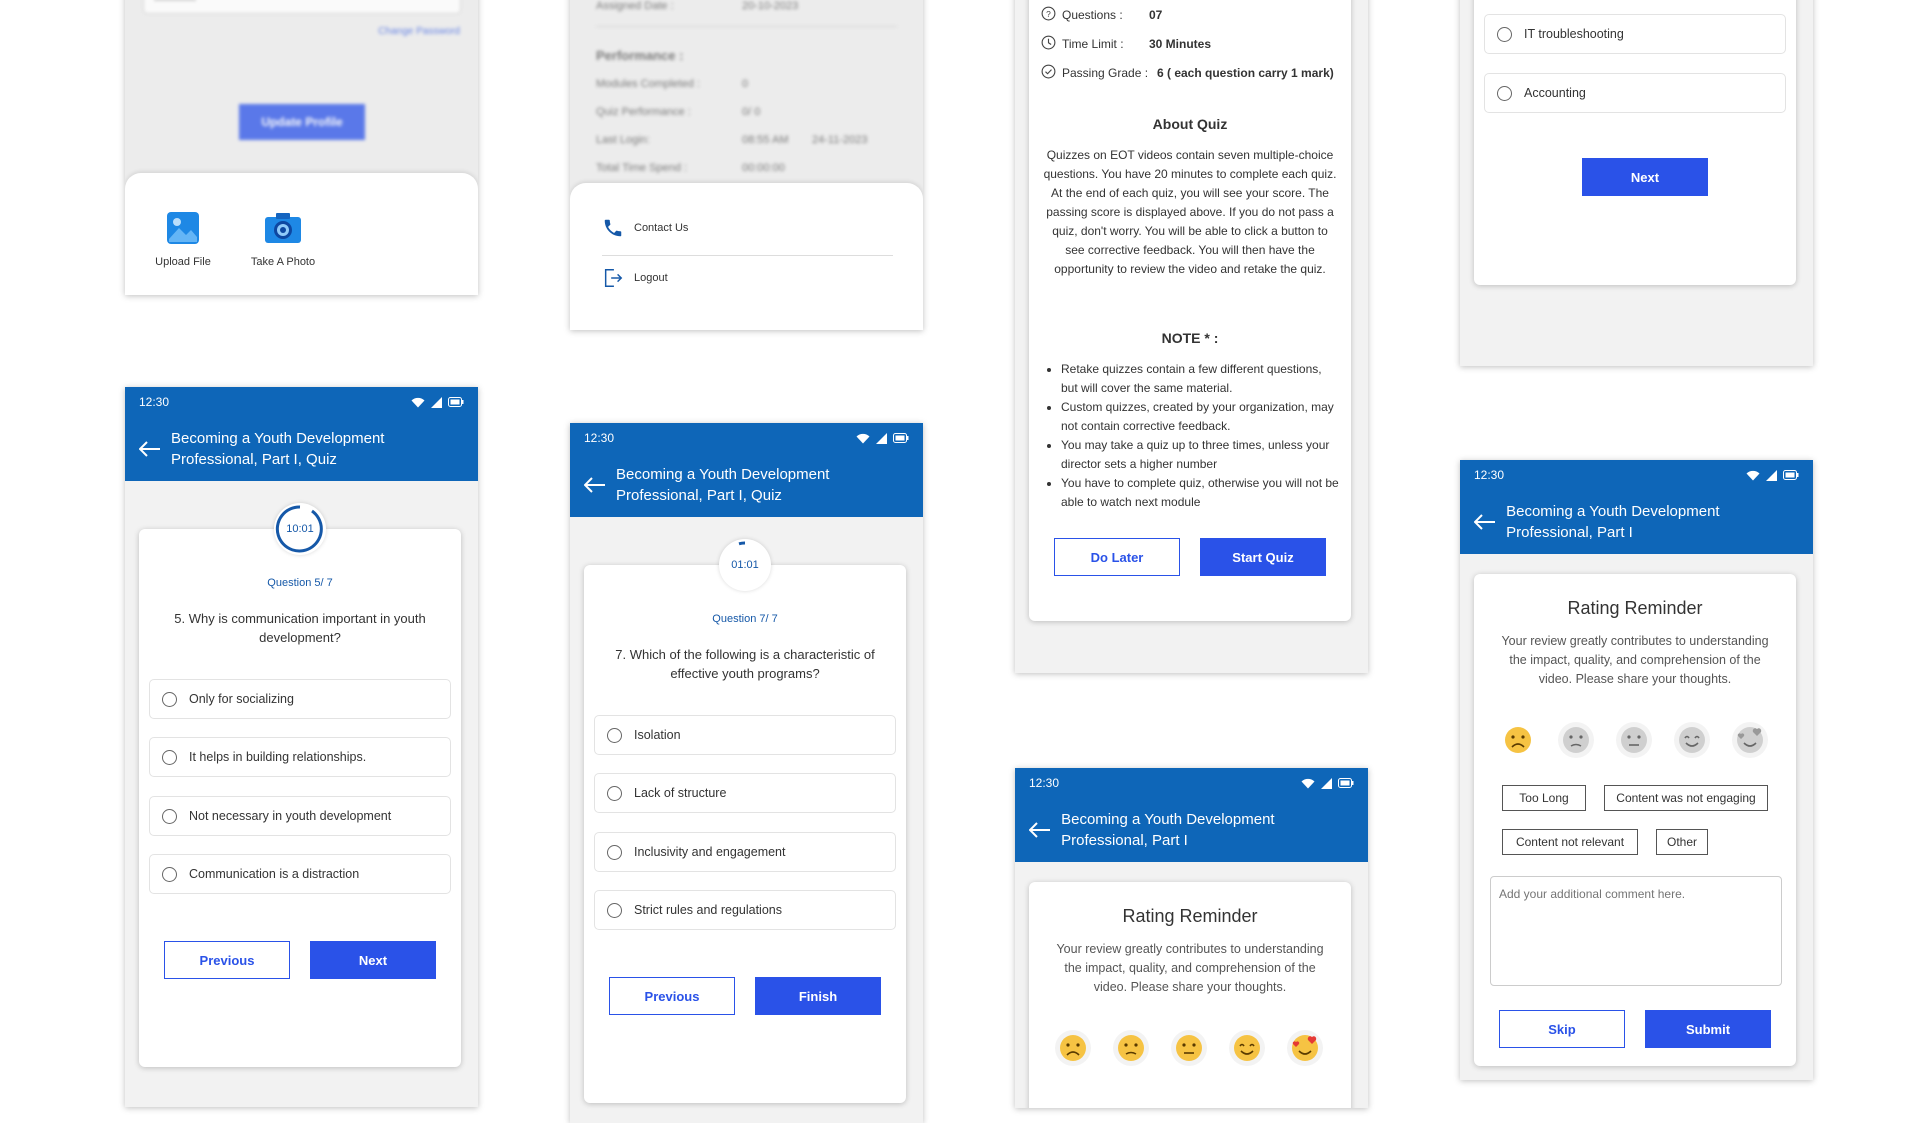 The width and height of the screenshot is (1920, 1123). What do you see at coordinates (1791, 475) in the screenshot?
I see `battery-icon` at bounding box center [1791, 475].